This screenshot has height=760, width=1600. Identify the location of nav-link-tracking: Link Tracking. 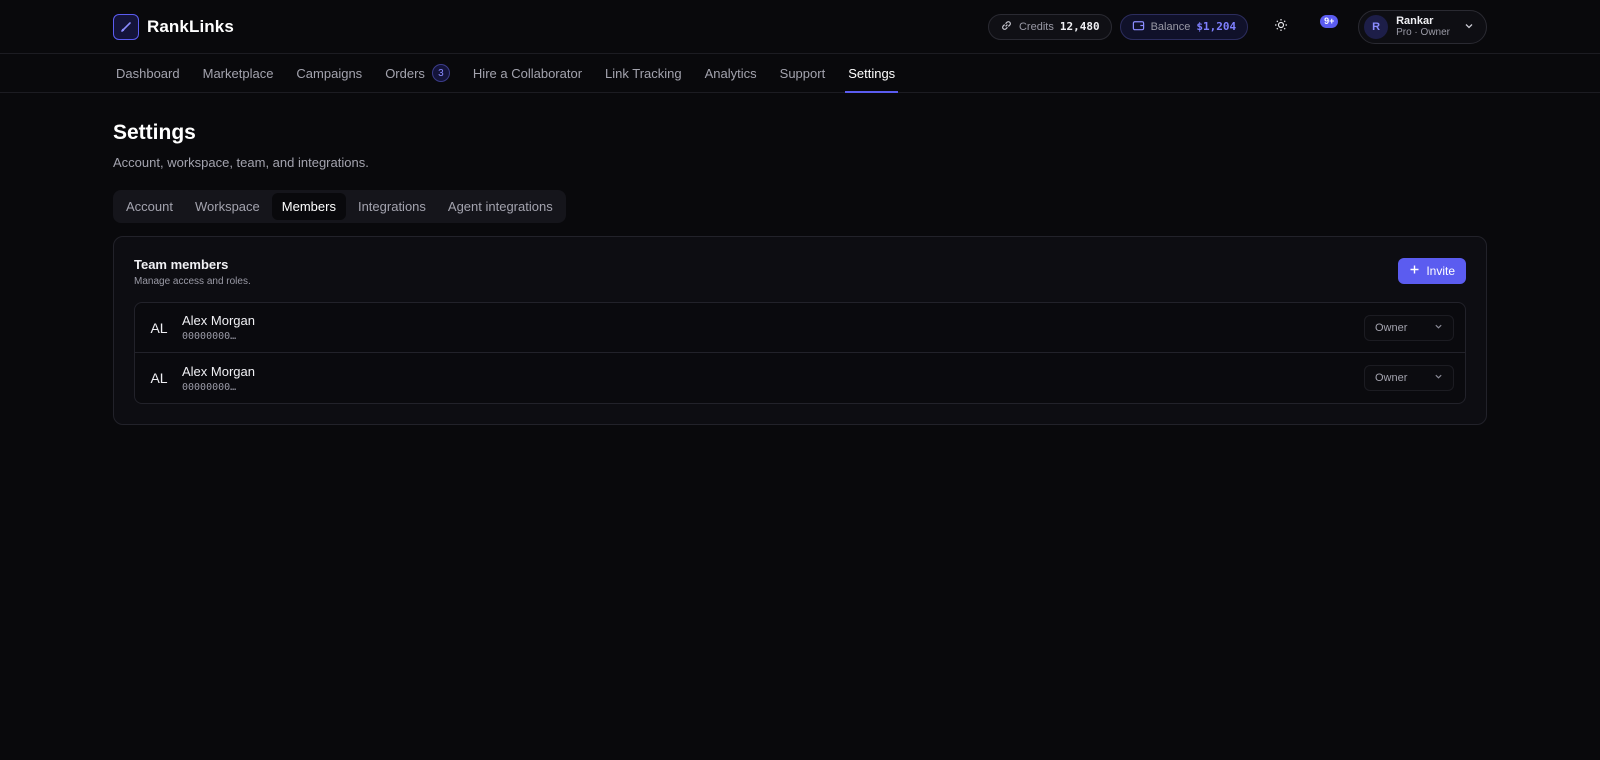
(643, 73).